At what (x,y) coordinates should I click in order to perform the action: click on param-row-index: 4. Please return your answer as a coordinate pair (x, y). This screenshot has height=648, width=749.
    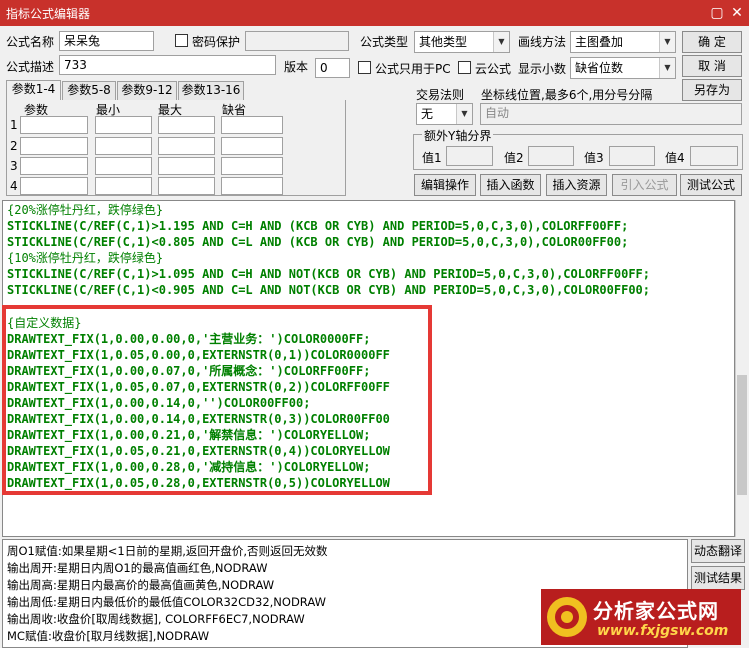
    Looking at the image, I should click on (14, 186).